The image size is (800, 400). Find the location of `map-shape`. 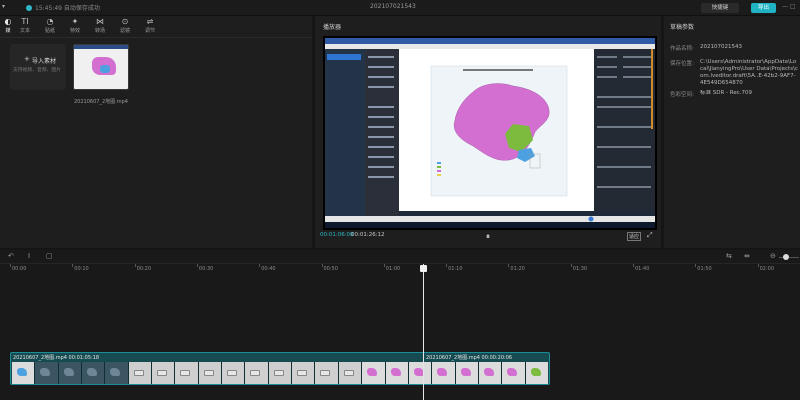

map-shape is located at coordinates (105, 69).